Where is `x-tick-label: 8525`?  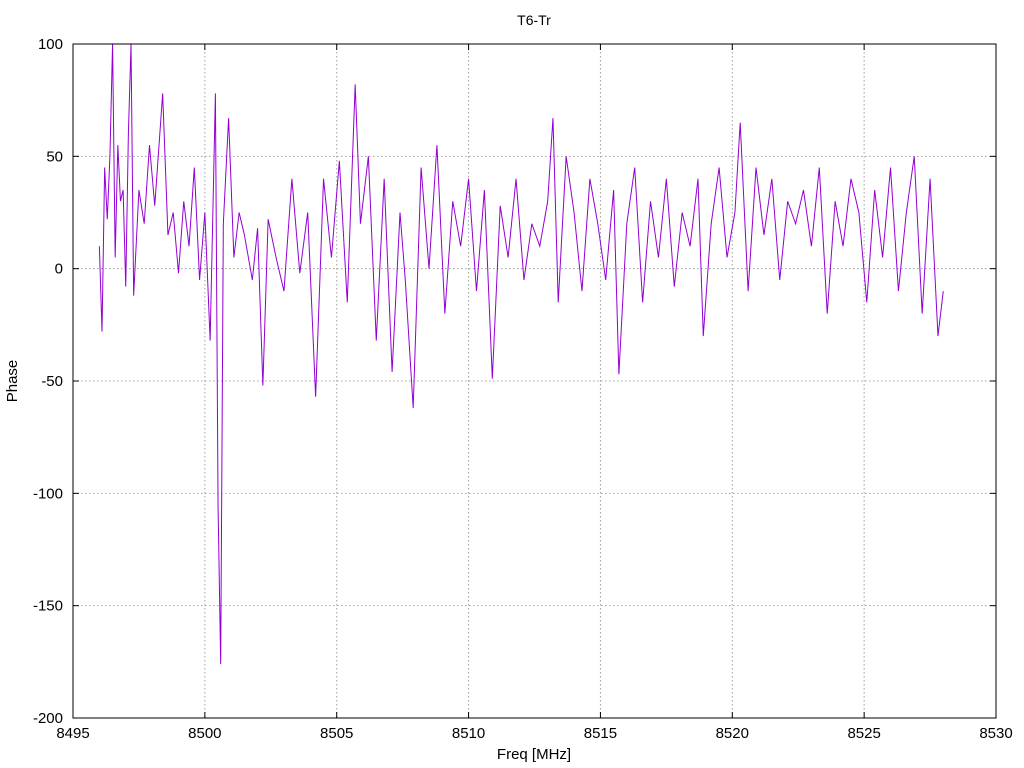 x-tick-label: 8525 is located at coordinates (863, 733).